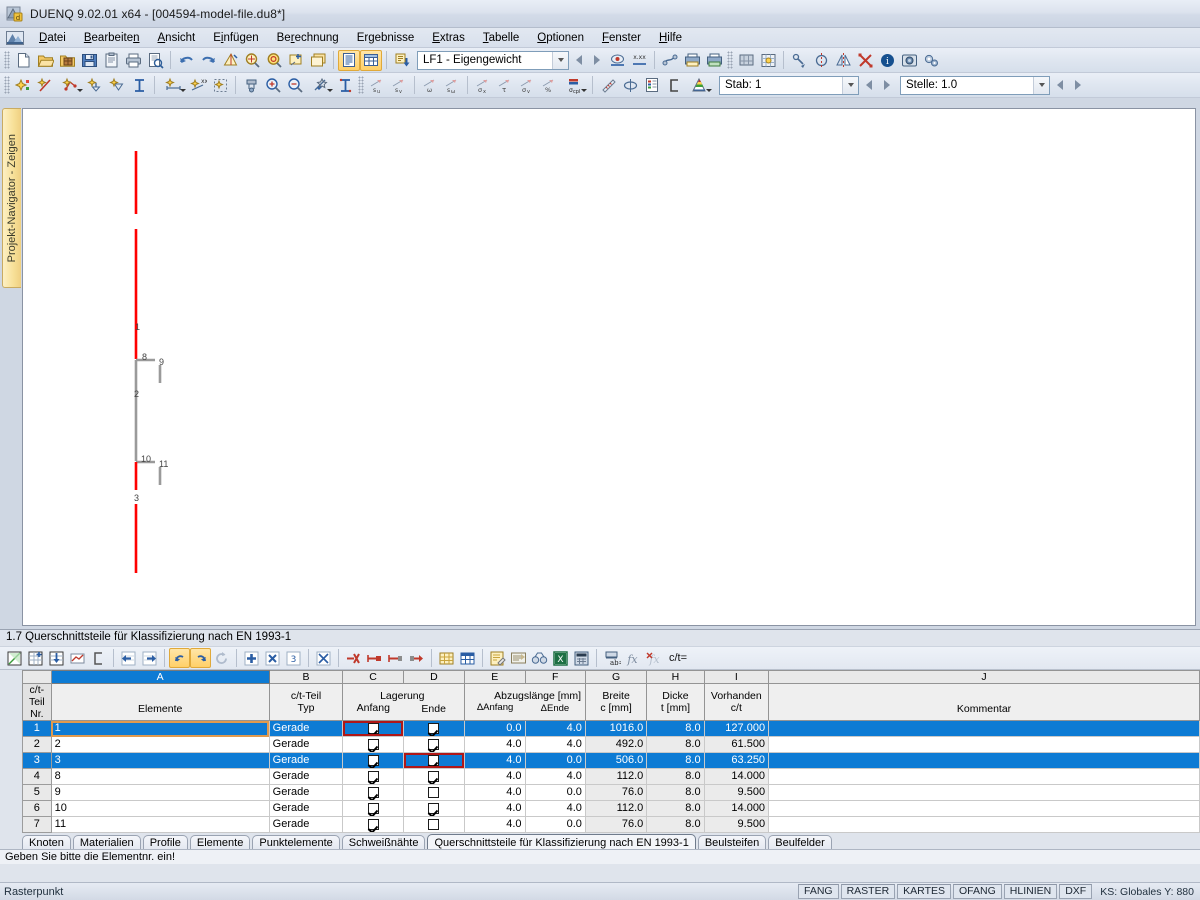  What do you see at coordinates (675, 776) in the screenshot?
I see `dicke-cell: 8.0` at bounding box center [675, 776].